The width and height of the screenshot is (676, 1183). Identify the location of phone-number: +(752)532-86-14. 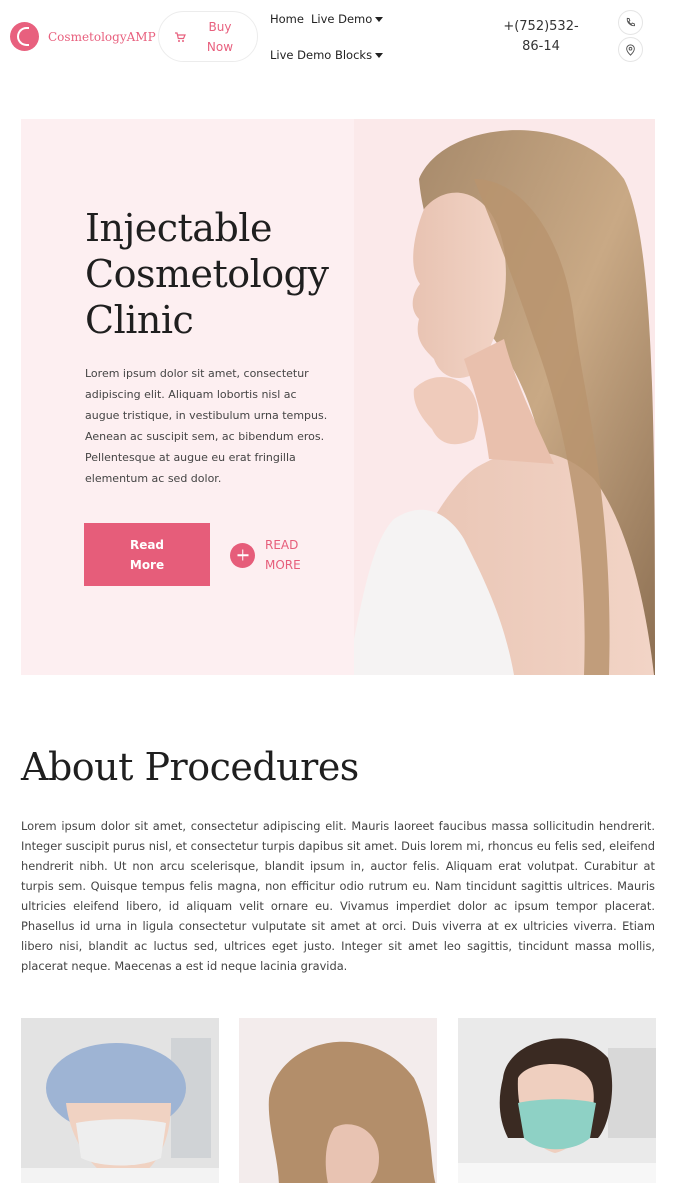
(541, 37).